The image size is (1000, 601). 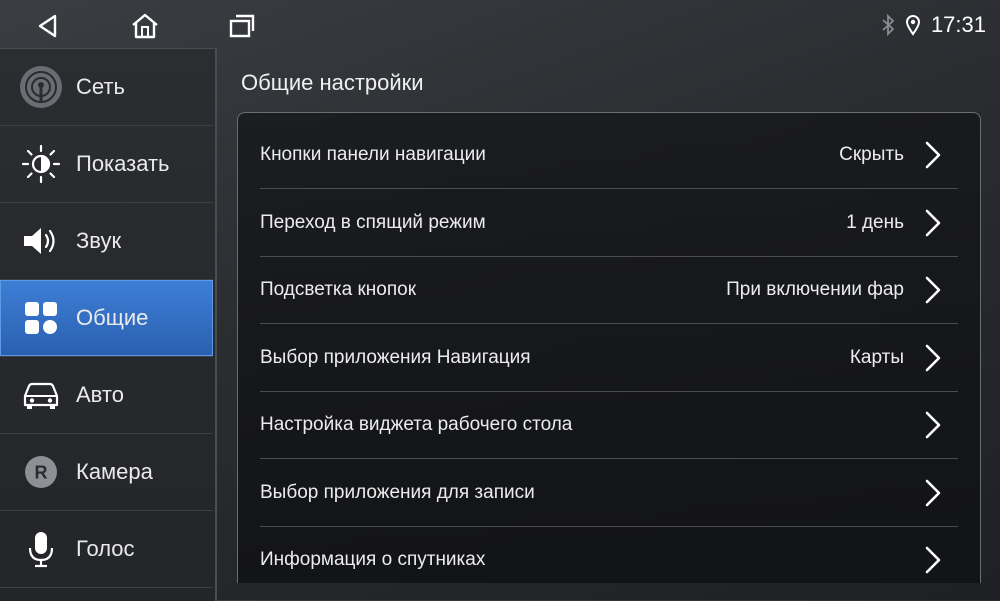 What do you see at coordinates (958, 24) in the screenshot?
I see `clock: 17:31` at bounding box center [958, 24].